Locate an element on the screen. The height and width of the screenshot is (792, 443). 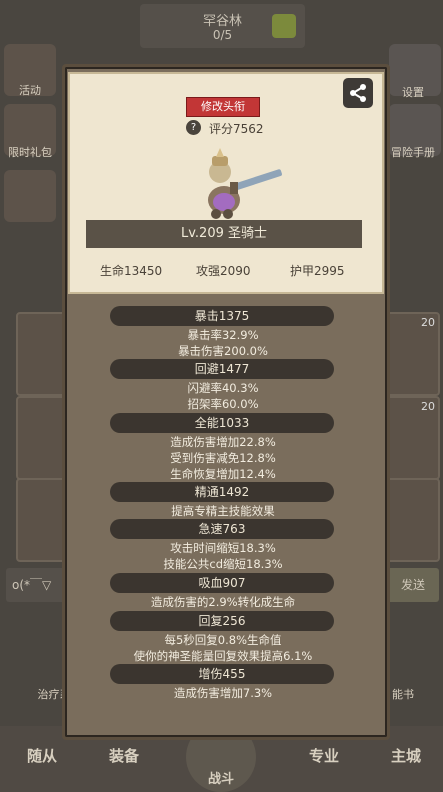
stat-detail: 造成伤害增加22.8% is located at coordinates (223, 442).